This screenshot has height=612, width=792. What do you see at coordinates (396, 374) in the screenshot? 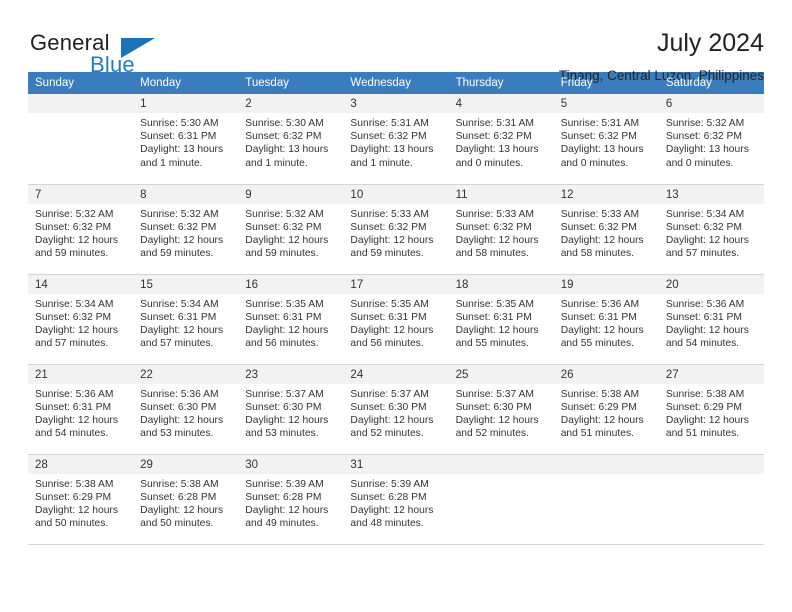
I see `day-number: 24` at bounding box center [396, 374].